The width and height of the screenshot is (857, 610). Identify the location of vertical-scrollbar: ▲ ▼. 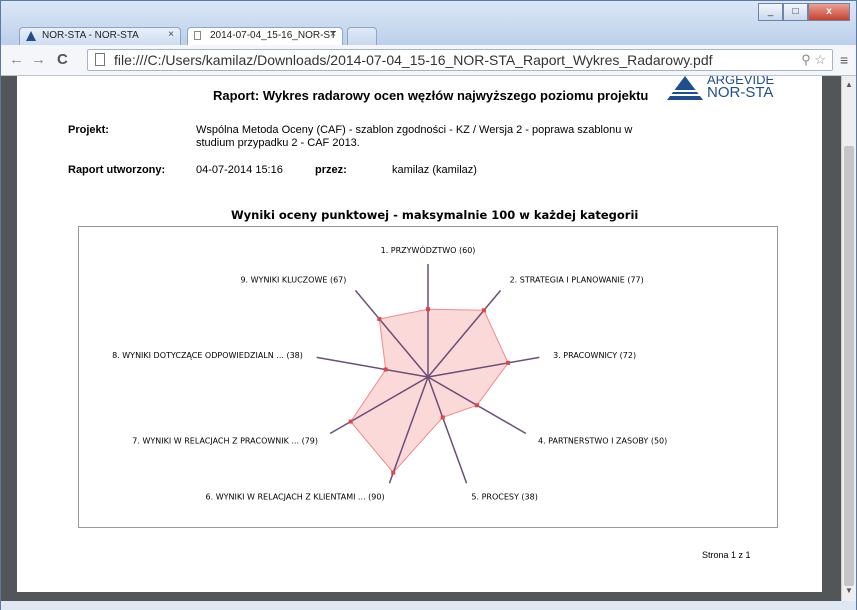
(848, 338).